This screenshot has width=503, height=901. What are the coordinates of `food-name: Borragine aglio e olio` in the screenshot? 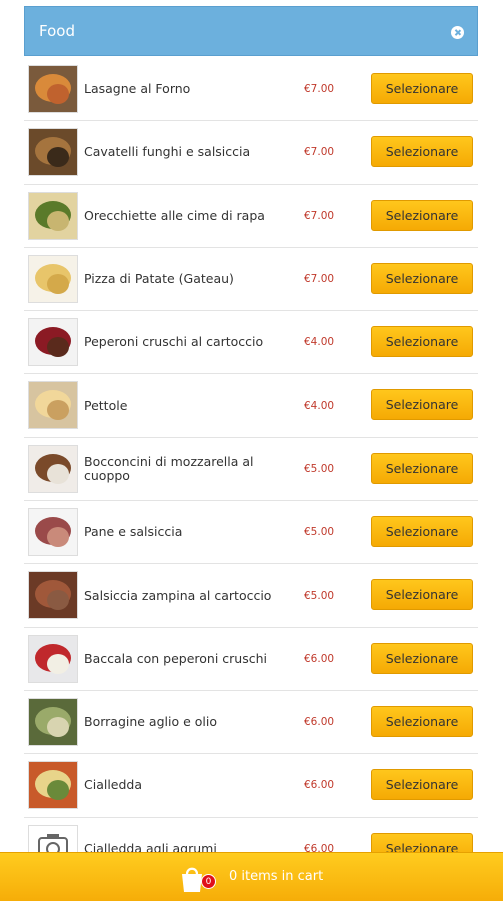 It's located at (151, 722).